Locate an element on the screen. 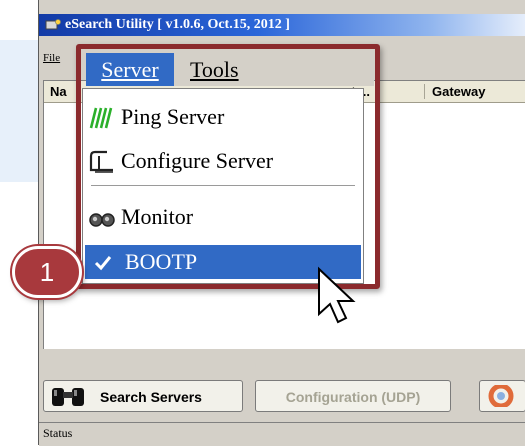 This screenshot has width=525, height=446. step-badge: 1 is located at coordinates (47, 272).